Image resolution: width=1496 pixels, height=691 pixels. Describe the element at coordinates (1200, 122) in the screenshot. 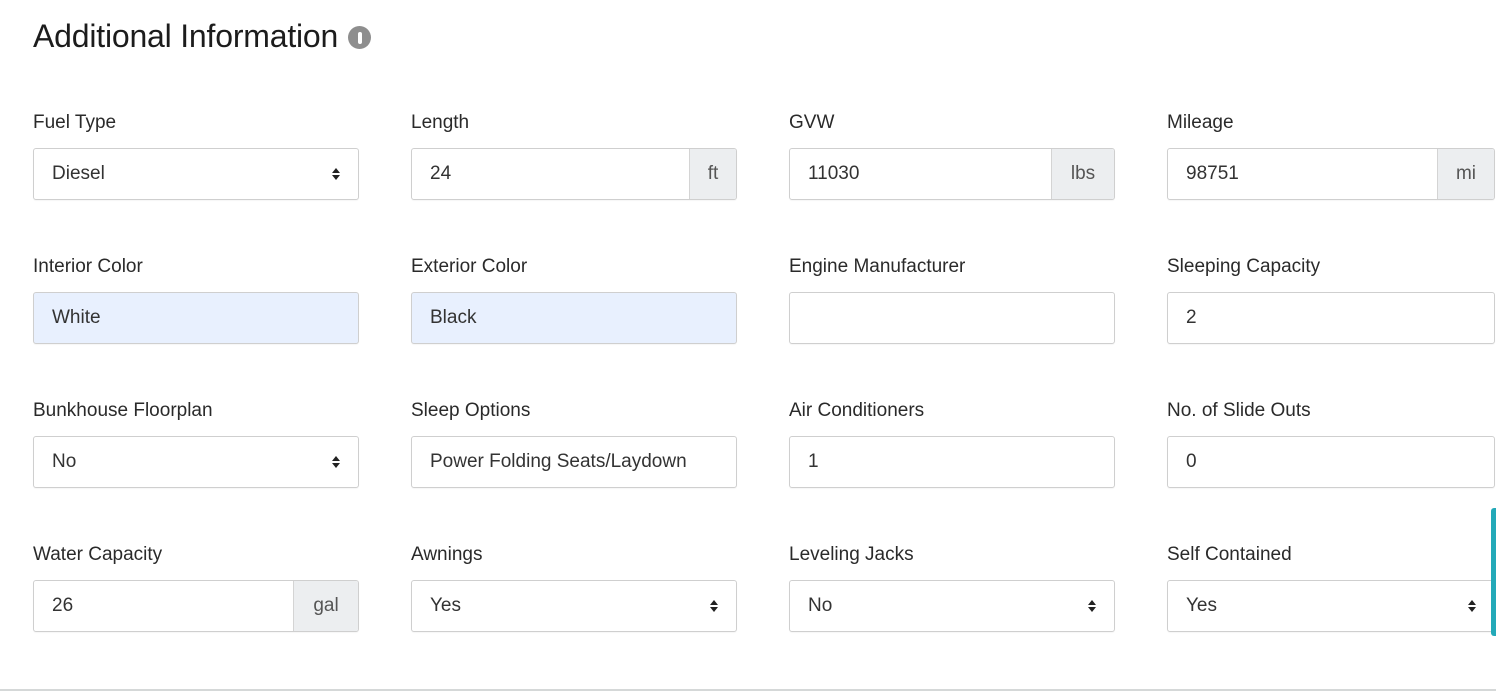

I see `mileage-label: Mileage` at that location.